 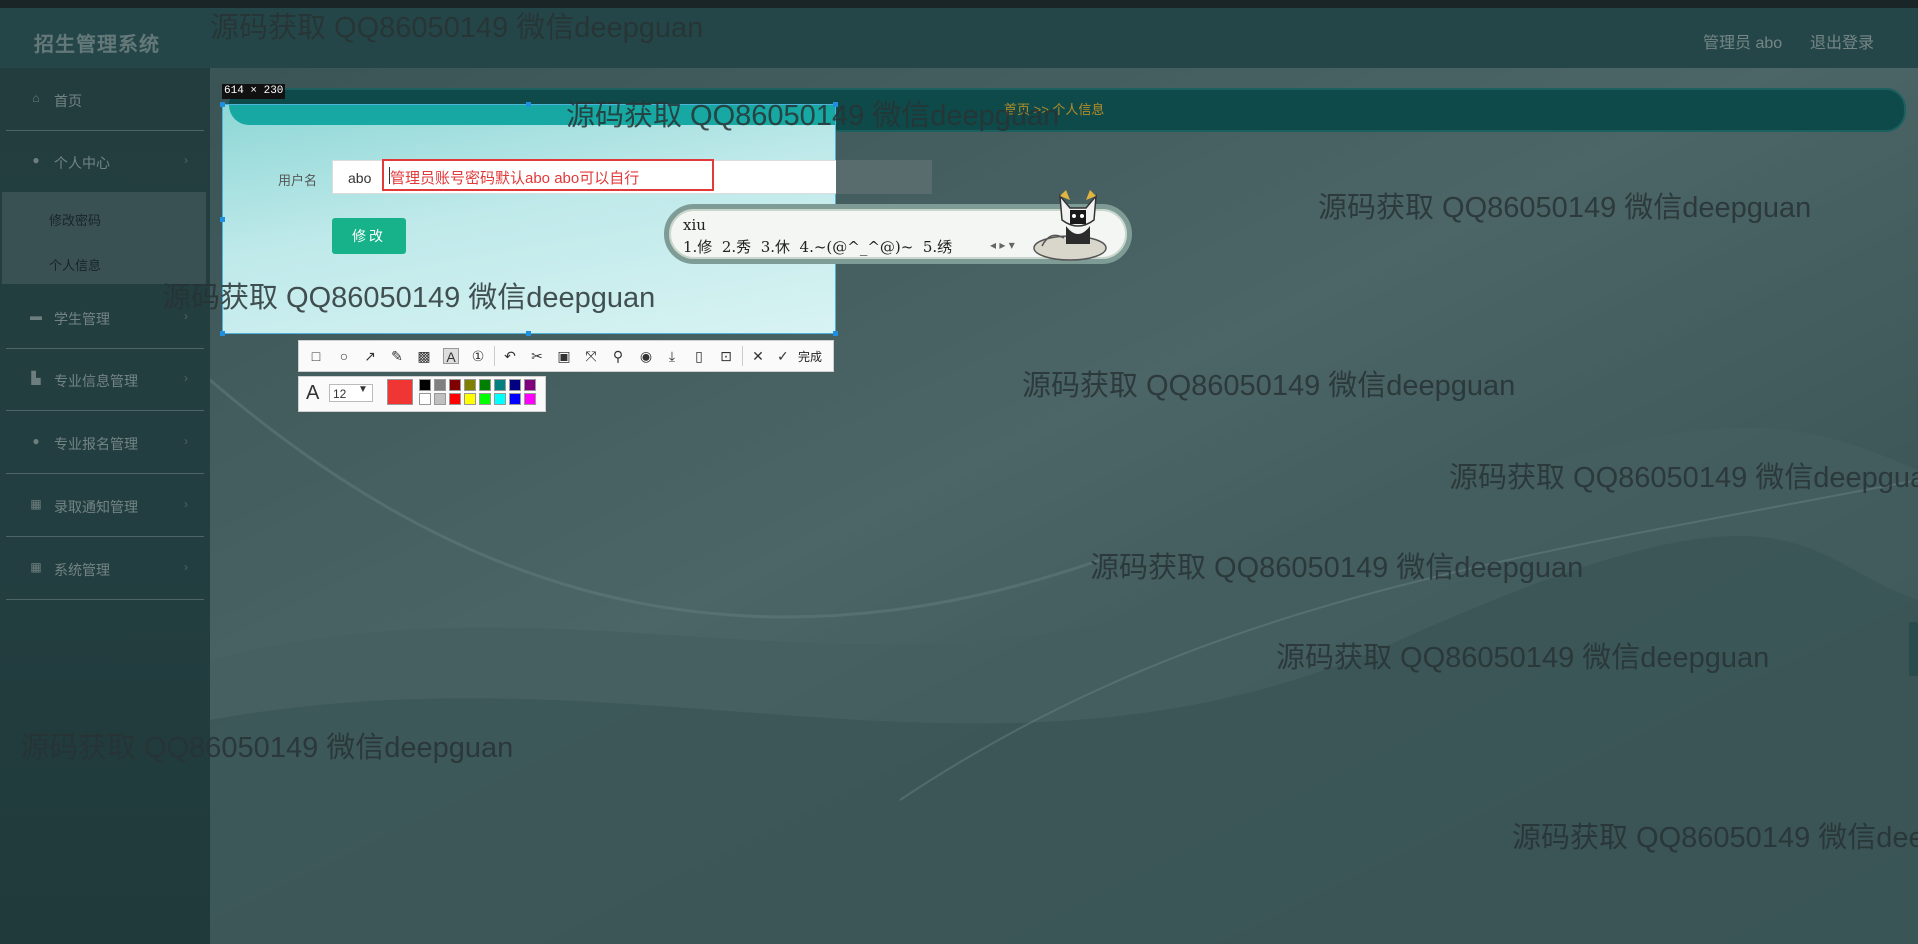 I want to click on pencil-tool-icon: ✎, so click(x=397, y=356).